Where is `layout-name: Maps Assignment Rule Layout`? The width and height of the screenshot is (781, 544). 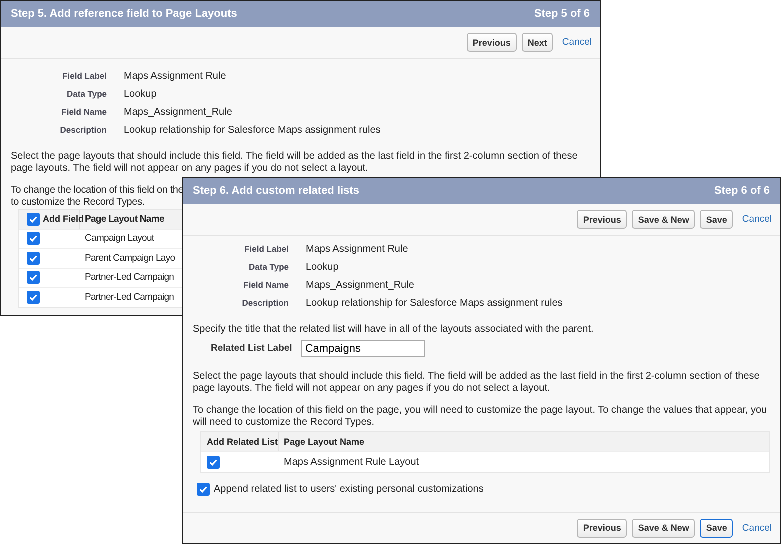
layout-name: Maps Assignment Rule Layout is located at coordinates (352, 462).